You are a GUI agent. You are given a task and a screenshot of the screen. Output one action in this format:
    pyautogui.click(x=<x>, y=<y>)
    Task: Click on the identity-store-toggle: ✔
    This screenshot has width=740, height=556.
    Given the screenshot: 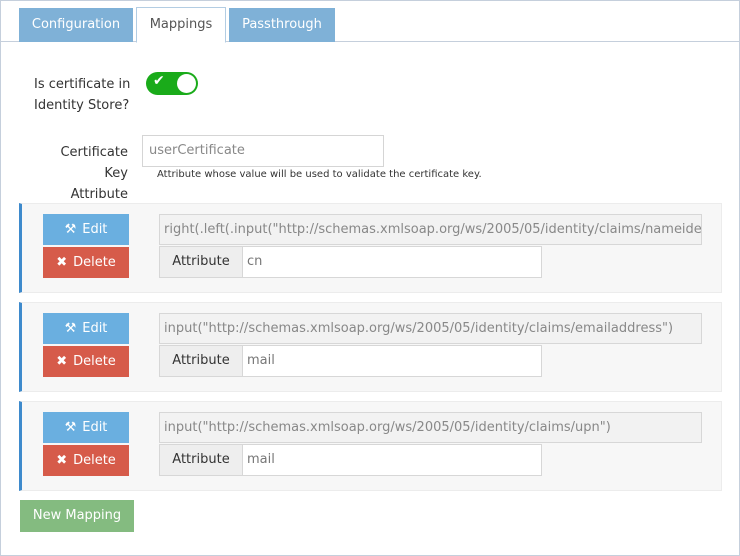 What is the action you would take?
    pyautogui.click(x=172, y=83)
    